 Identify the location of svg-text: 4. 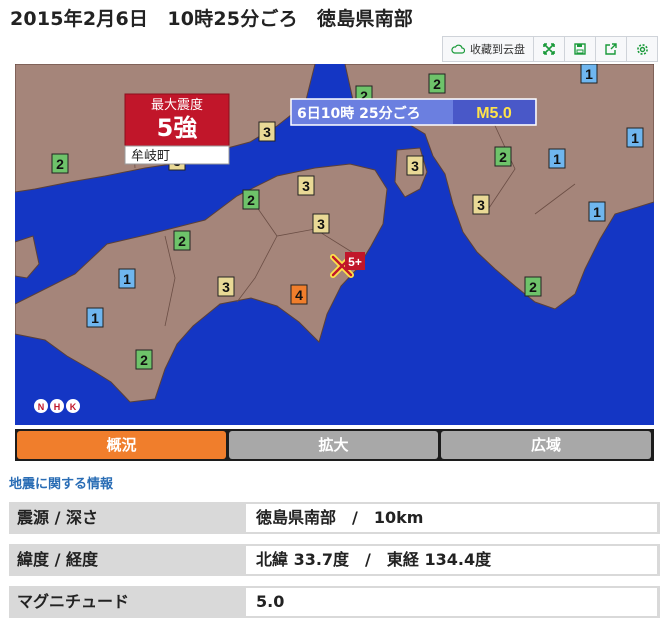
(299, 295).